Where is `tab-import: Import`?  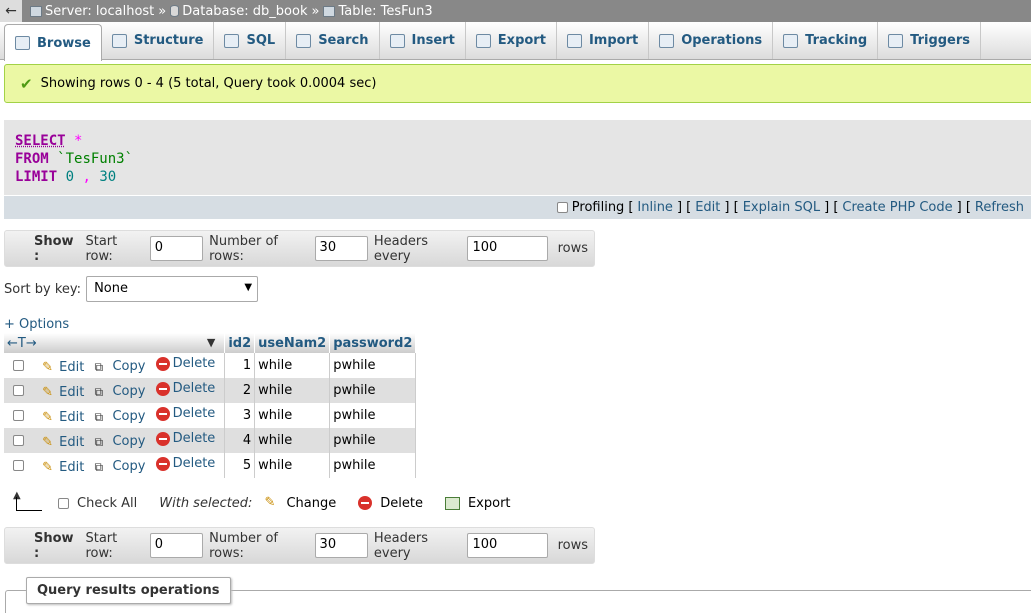 tab-import: Import is located at coordinates (603, 40).